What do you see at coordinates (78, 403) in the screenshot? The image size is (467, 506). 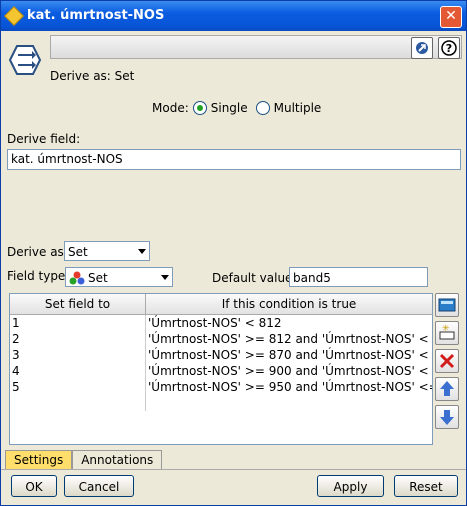 I see `set-value-cell` at bounding box center [78, 403].